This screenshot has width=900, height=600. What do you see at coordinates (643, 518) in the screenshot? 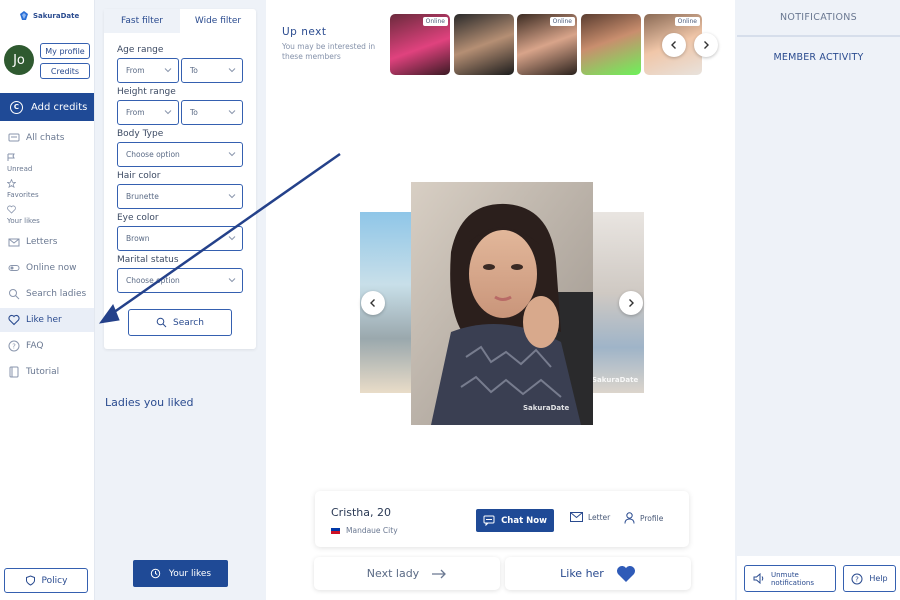
I see `profile-button: Profile` at bounding box center [643, 518].